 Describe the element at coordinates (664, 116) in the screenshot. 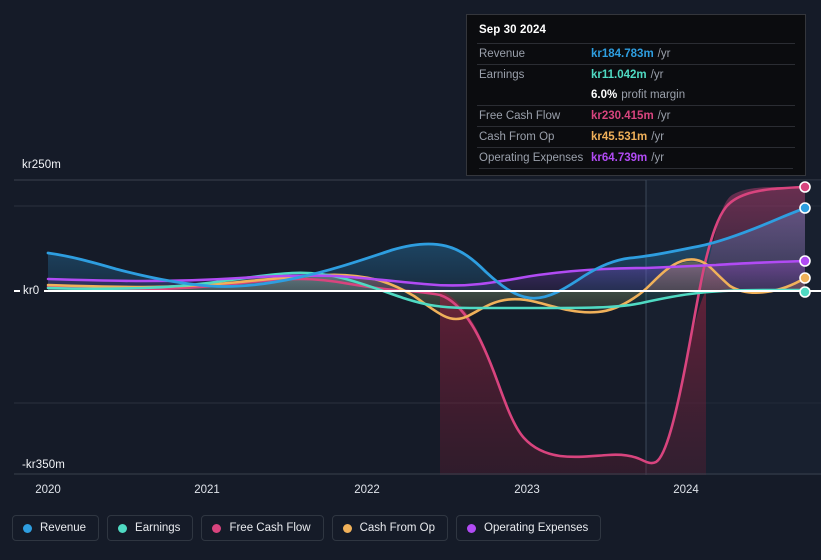

I see `tooltip-unit-free-cash-flow: /yr` at that location.